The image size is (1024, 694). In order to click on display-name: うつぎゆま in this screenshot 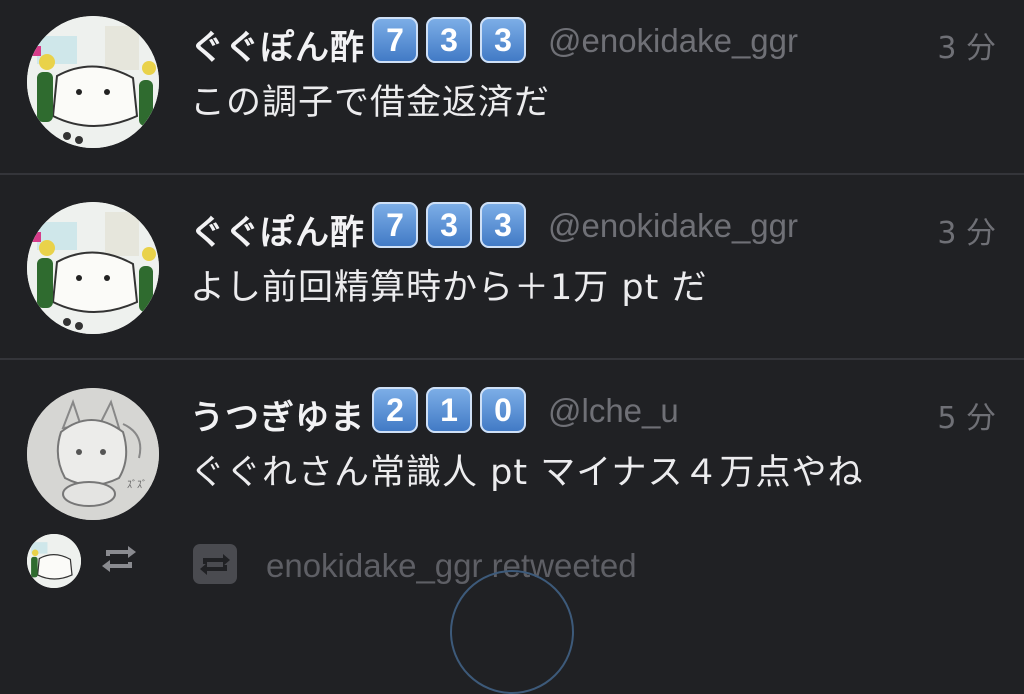, I will do `click(277, 414)`.